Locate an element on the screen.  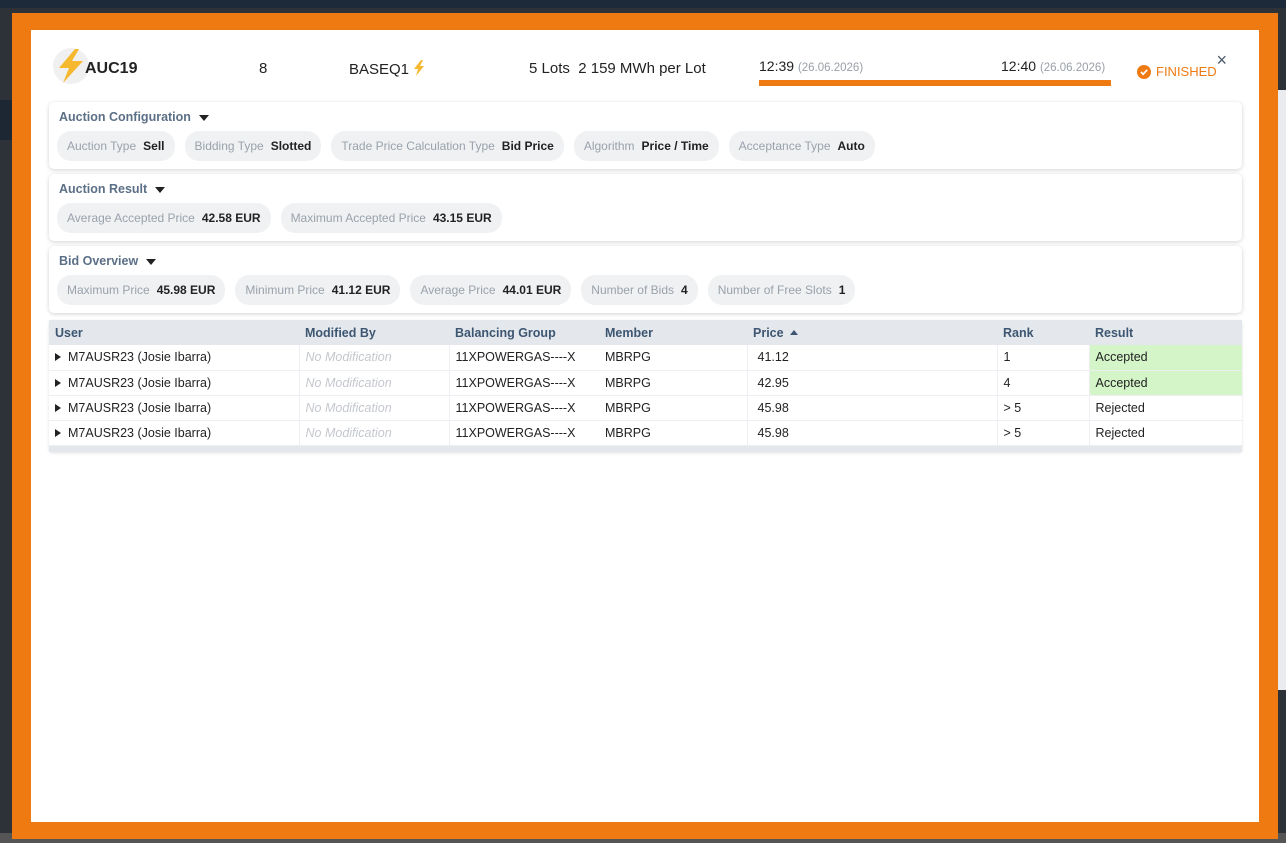
chip-value: 4 is located at coordinates (684, 290).